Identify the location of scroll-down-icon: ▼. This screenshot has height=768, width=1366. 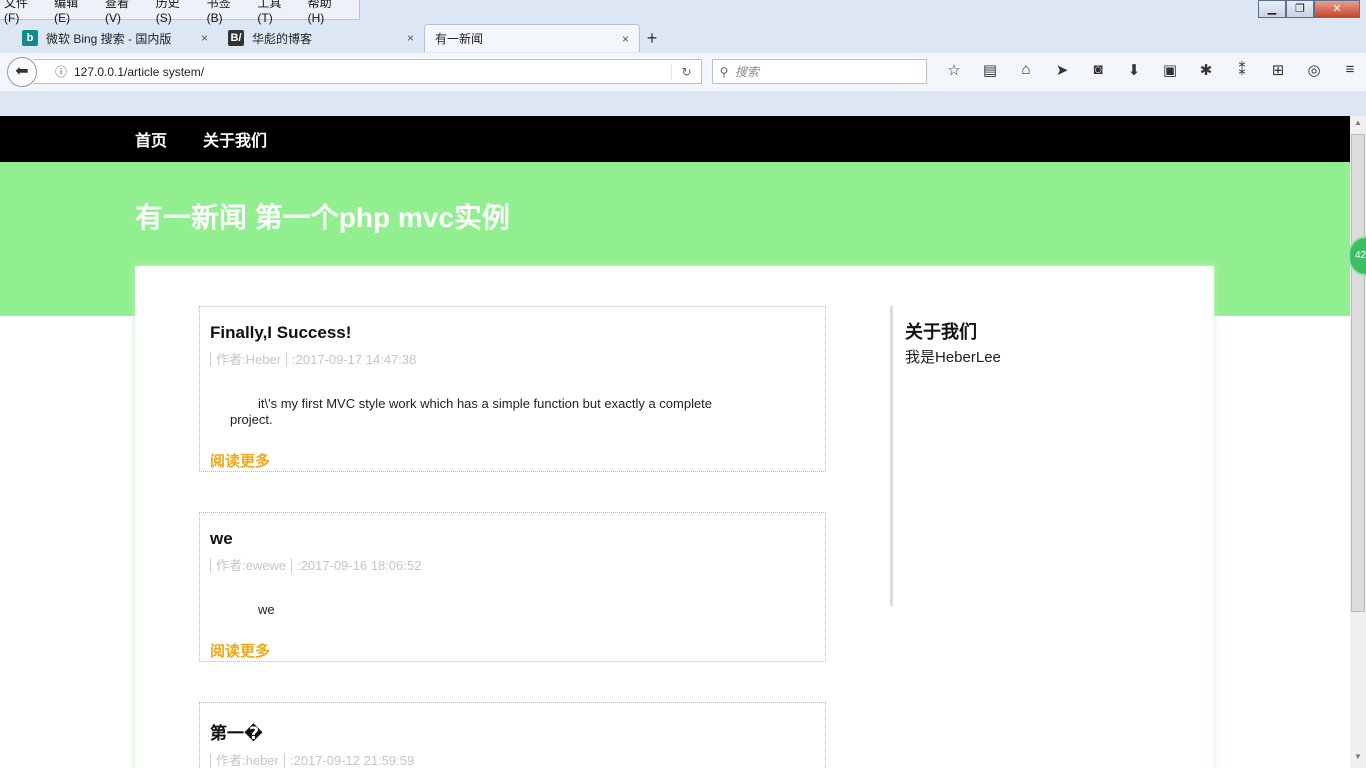
(1358, 759).